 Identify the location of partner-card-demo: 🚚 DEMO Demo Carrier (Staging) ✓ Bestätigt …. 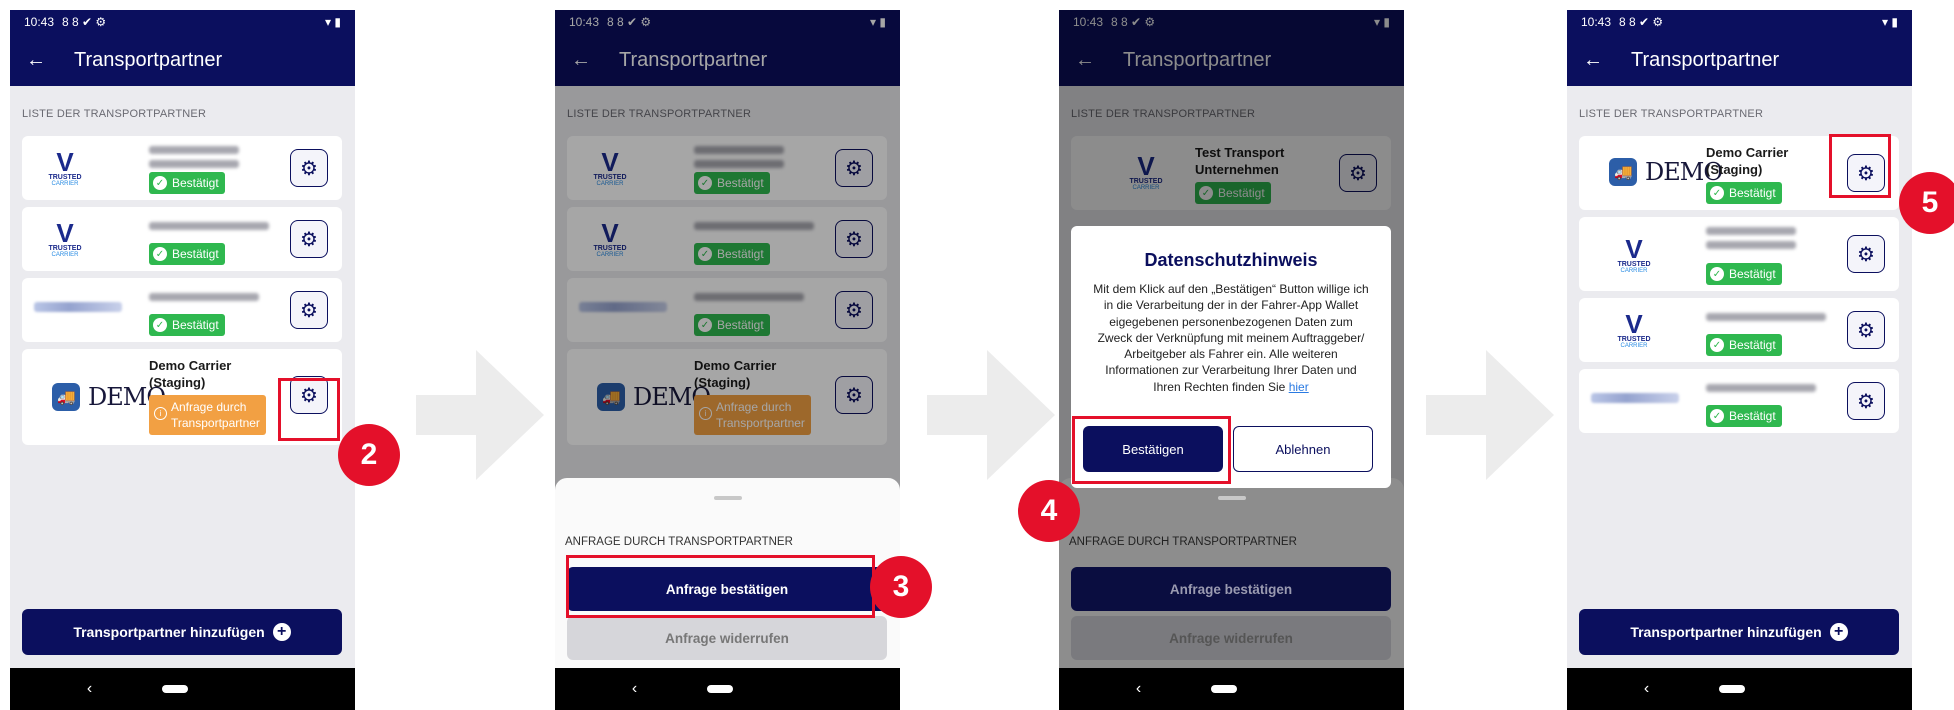
(1739, 173).